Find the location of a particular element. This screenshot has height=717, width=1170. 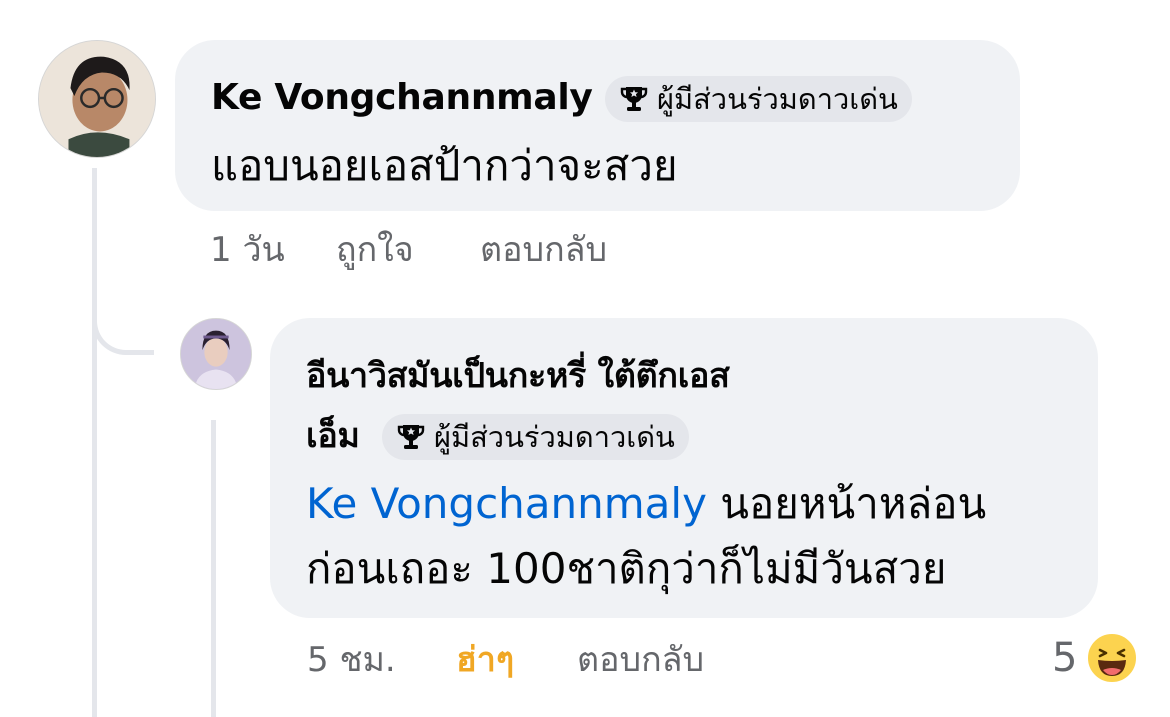

haha-reaction-button: ฮ่าๆ is located at coordinates (485, 660).